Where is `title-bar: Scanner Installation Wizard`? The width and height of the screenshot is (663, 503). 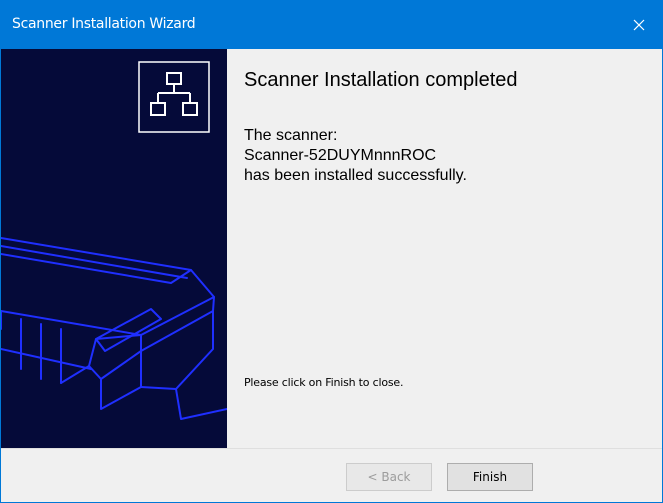
title-bar: Scanner Installation Wizard is located at coordinates (331, 25).